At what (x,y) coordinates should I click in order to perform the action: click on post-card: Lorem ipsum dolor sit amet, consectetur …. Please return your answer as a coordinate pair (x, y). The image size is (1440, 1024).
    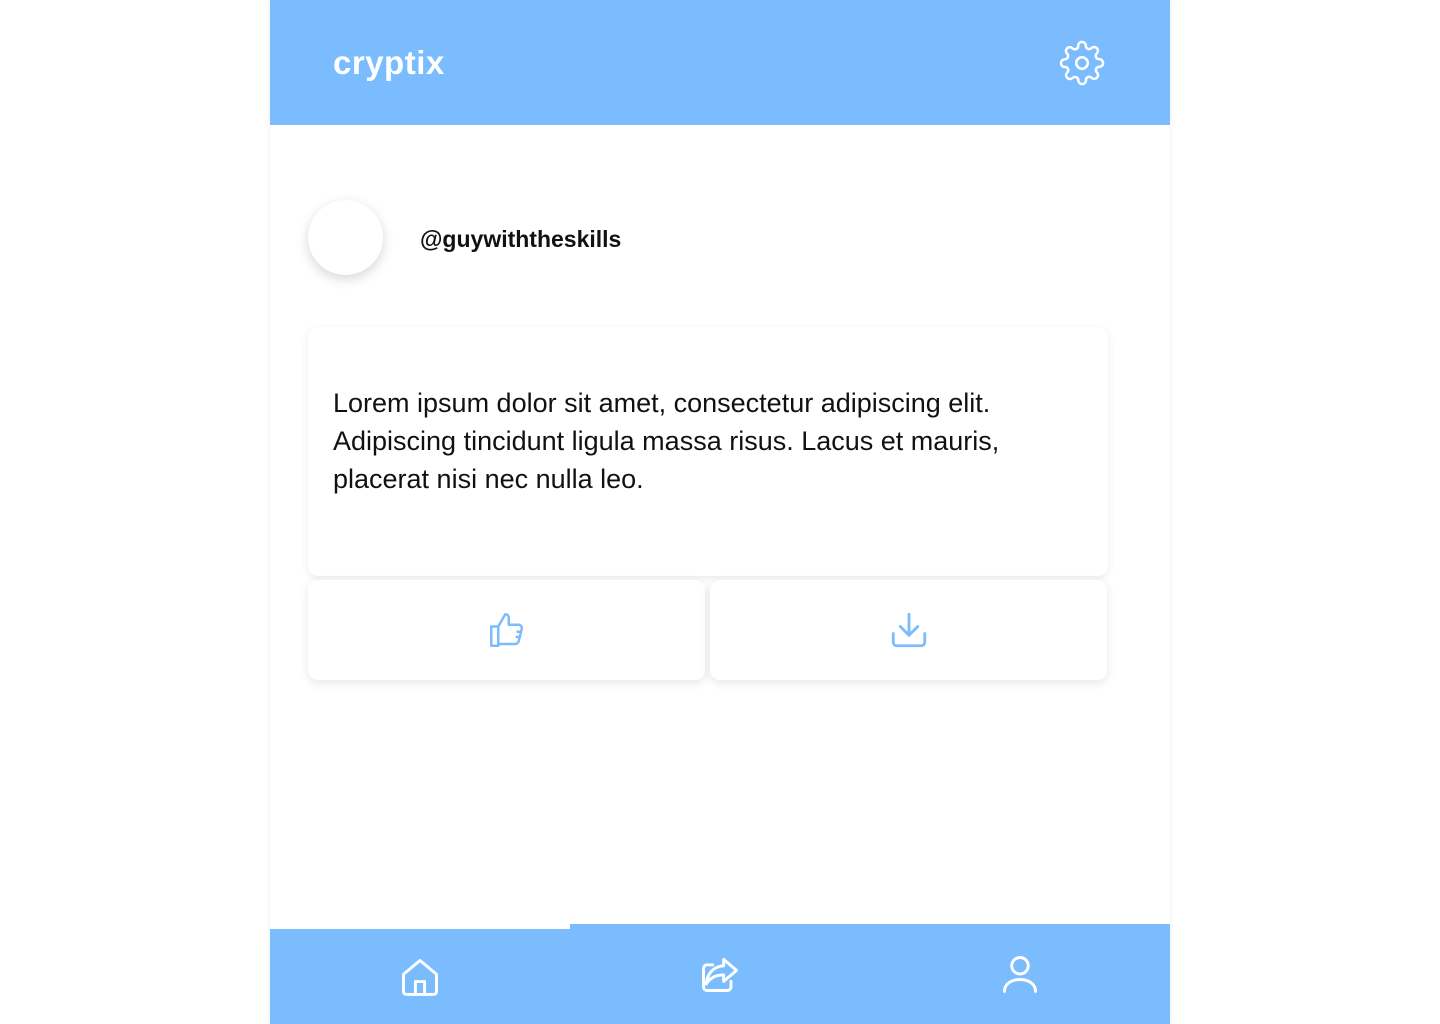
    Looking at the image, I should click on (708, 451).